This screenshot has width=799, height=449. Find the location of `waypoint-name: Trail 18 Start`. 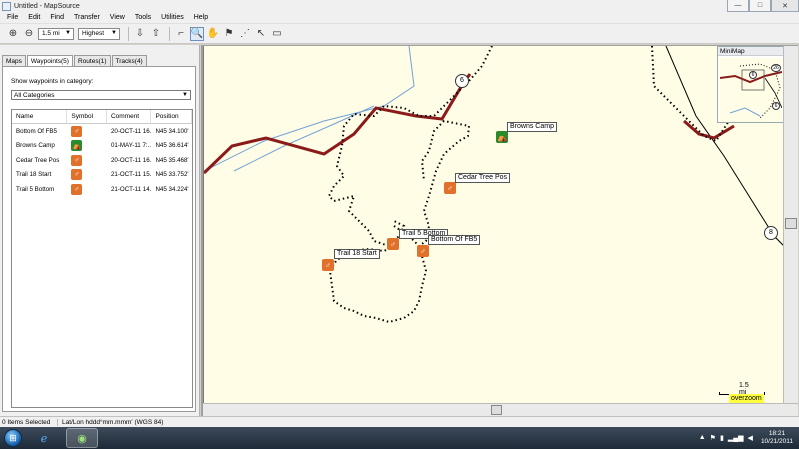

waypoint-name: Trail 18 Start is located at coordinates (34, 175).